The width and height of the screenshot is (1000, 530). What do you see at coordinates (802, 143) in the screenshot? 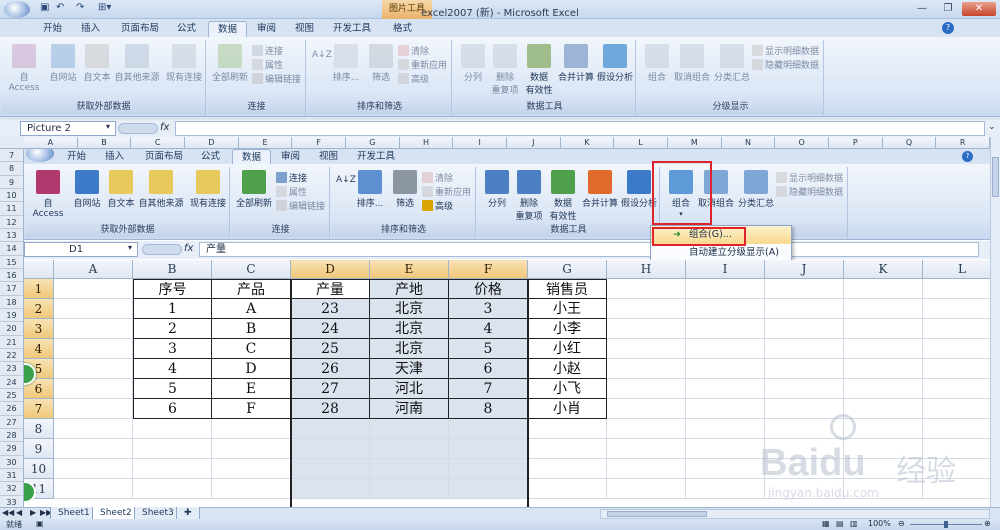
I see `outer-column-header: O` at bounding box center [802, 143].